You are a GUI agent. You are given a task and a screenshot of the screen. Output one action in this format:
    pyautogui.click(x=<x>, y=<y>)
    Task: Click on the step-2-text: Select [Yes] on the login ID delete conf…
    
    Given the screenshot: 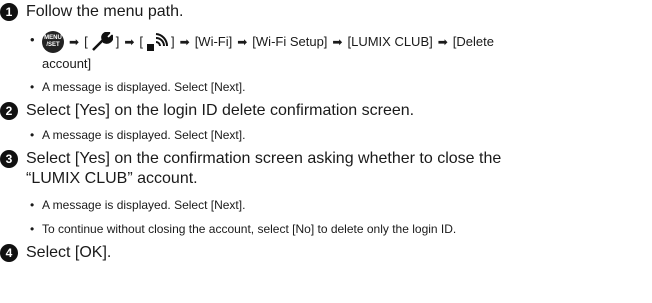 What is the action you would take?
    pyautogui.click(x=220, y=110)
    